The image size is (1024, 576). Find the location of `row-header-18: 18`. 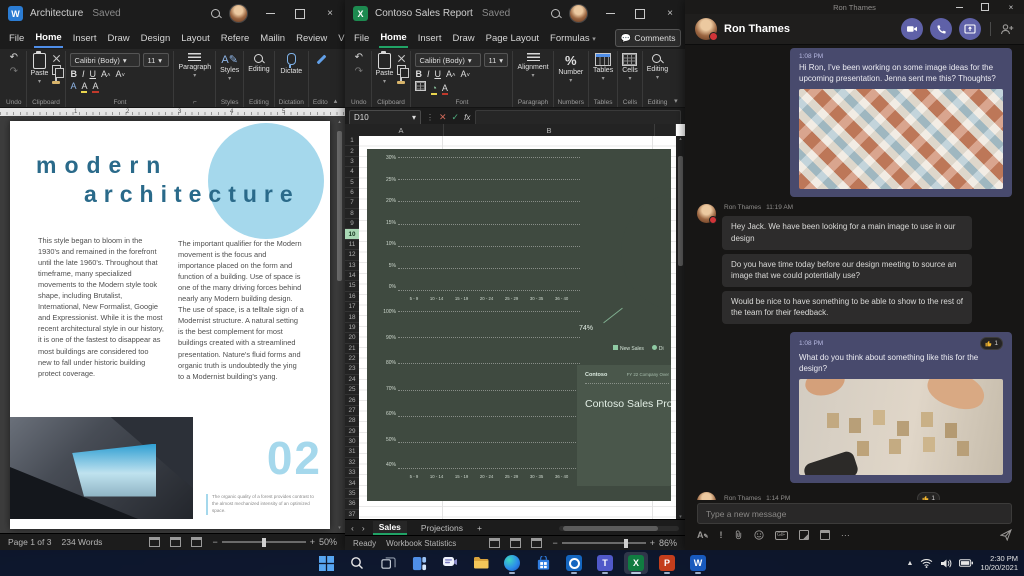

row-header-18: 18 is located at coordinates (352, 317).